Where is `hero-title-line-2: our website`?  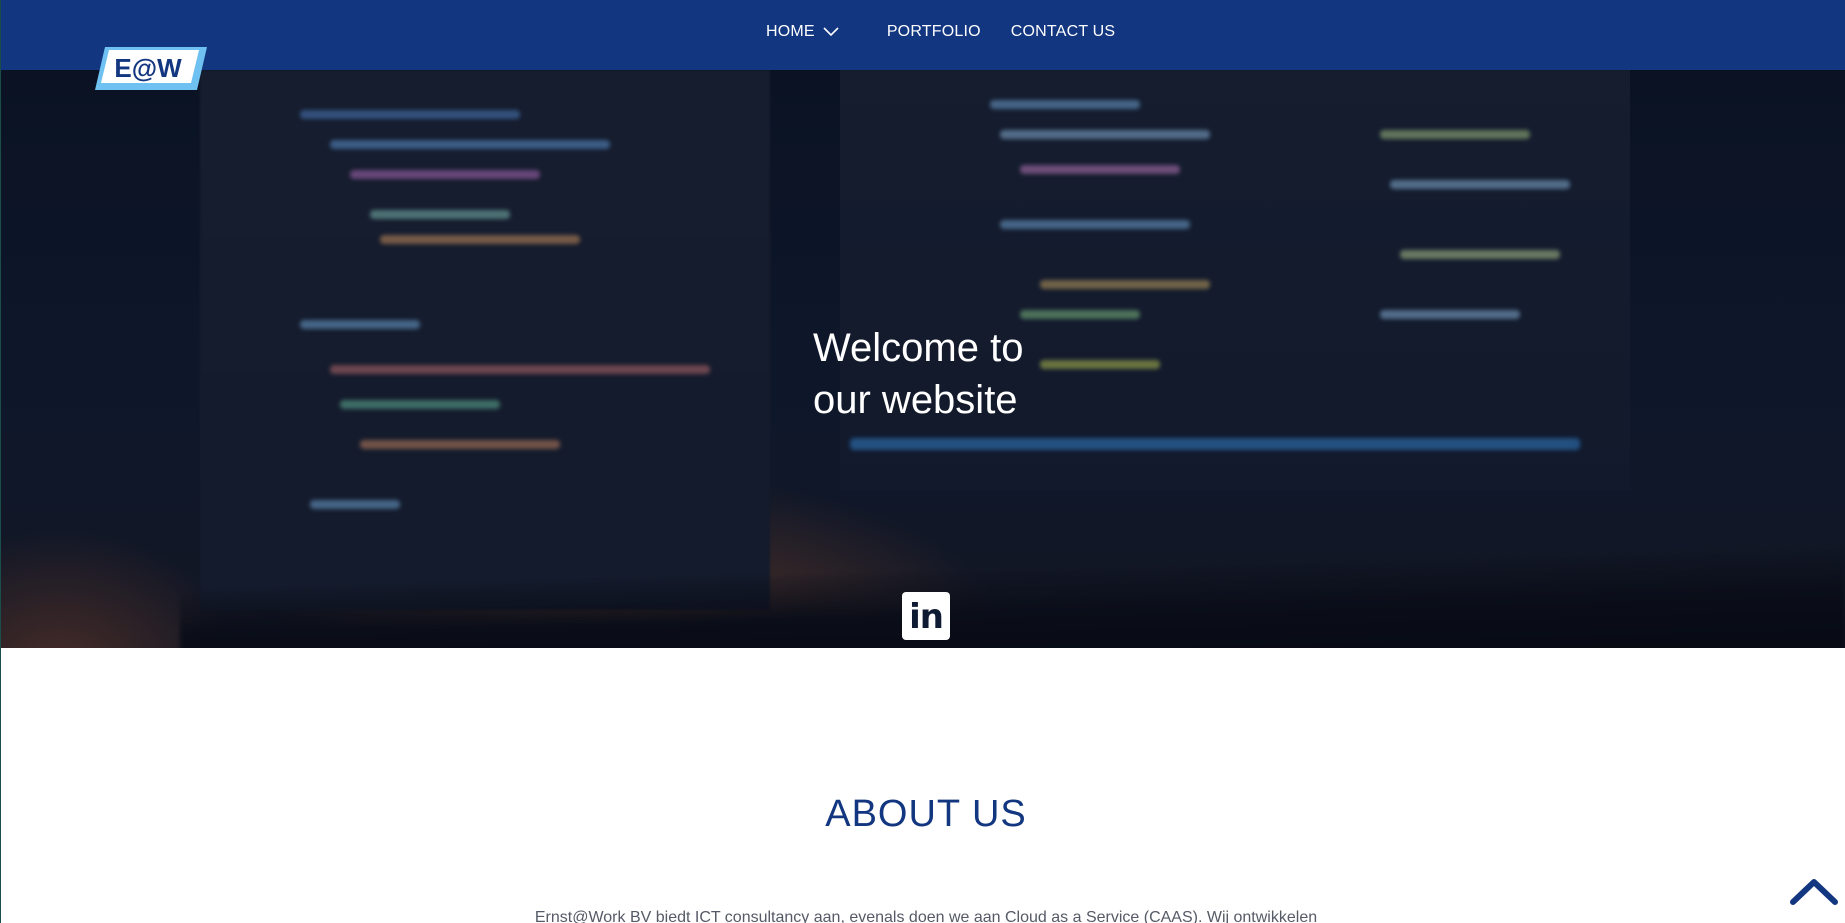 hero-title-line-2: our website is located at coordinates (915, 400).